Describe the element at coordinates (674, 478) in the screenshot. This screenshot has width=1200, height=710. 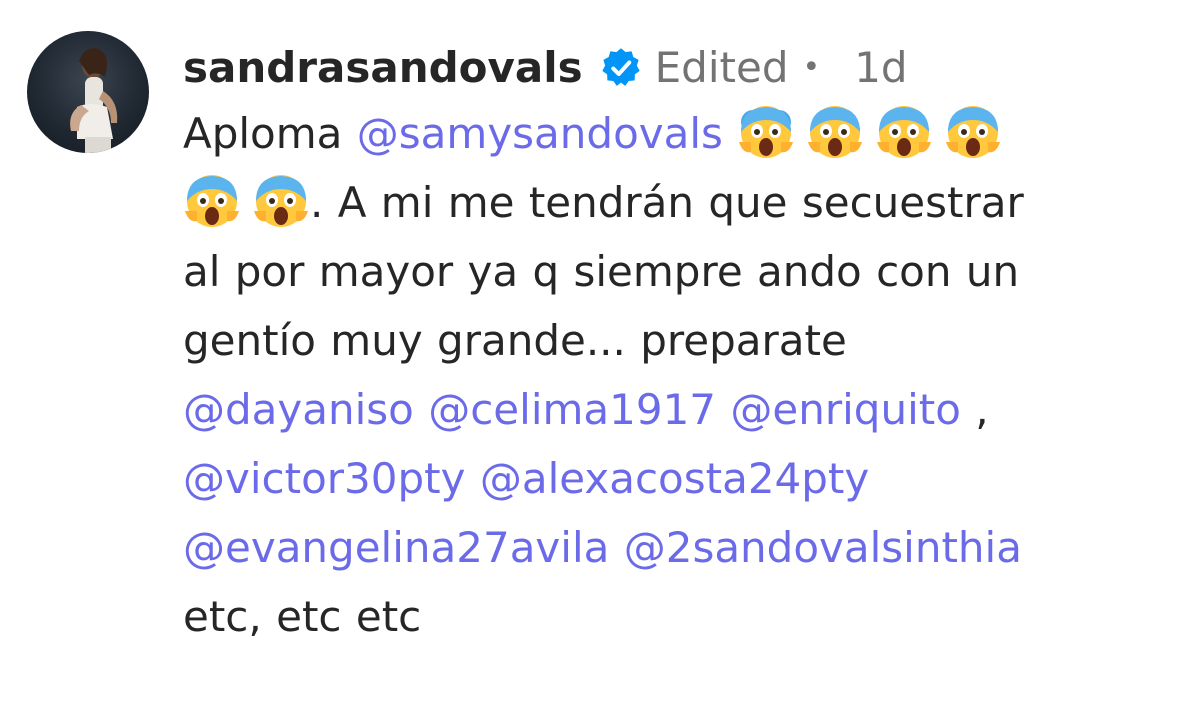
I see `mention-alexacosta24pty: @alexacosta24pty` at that location.